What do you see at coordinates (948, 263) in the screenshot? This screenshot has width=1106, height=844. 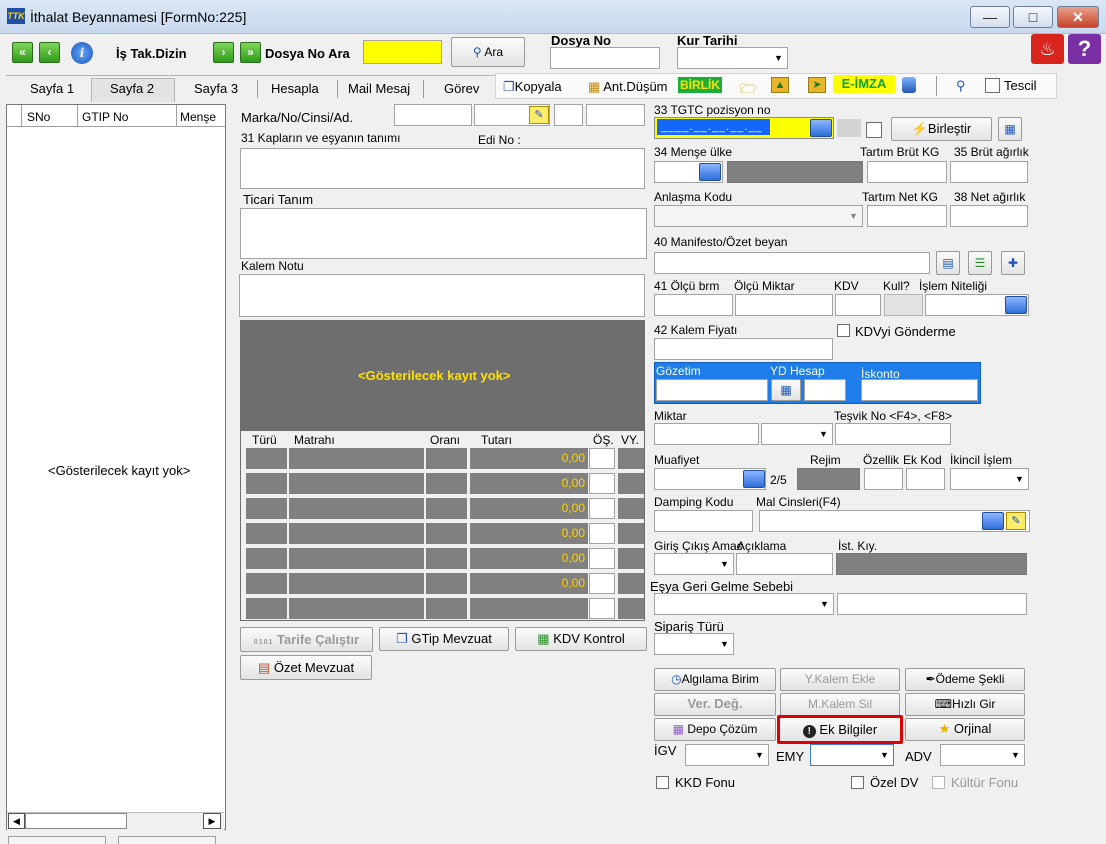 I see `manifesto-list-icon: ▤` at bounding box center [948, 263].